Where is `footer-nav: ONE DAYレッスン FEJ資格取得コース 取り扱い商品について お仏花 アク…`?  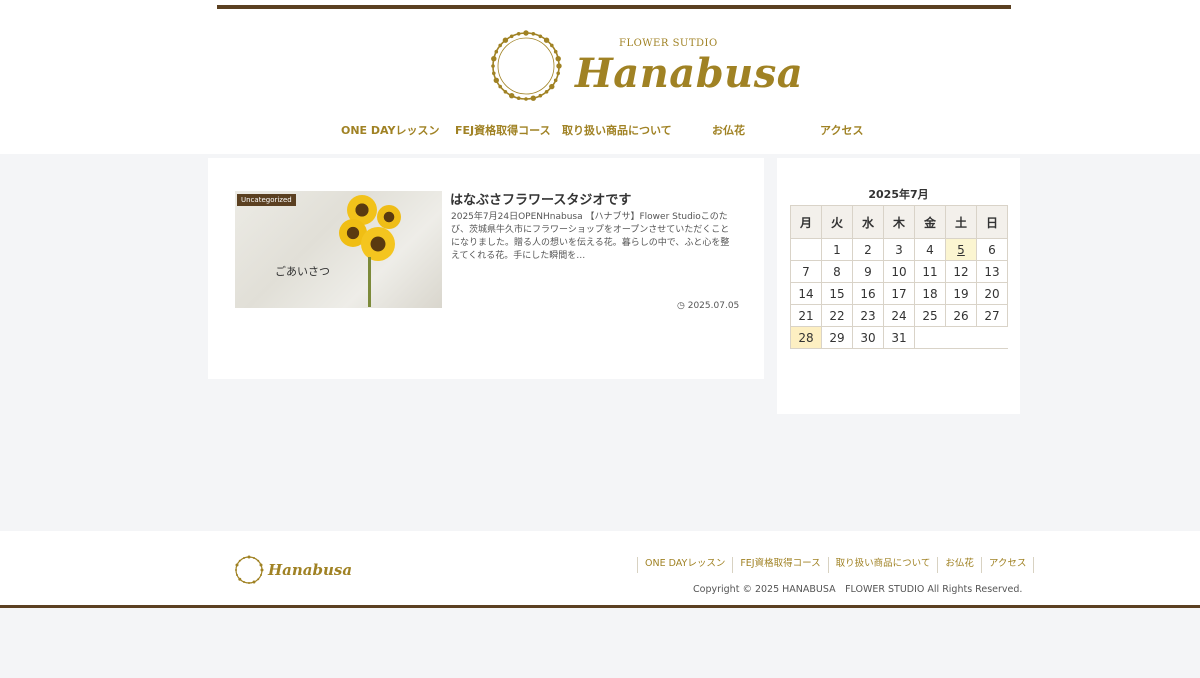
footer-nav: ONE DAYレッスン FEJ資格取得コース 取り扱い商品について お仏花 アク… is located at coordinates (836, 565).